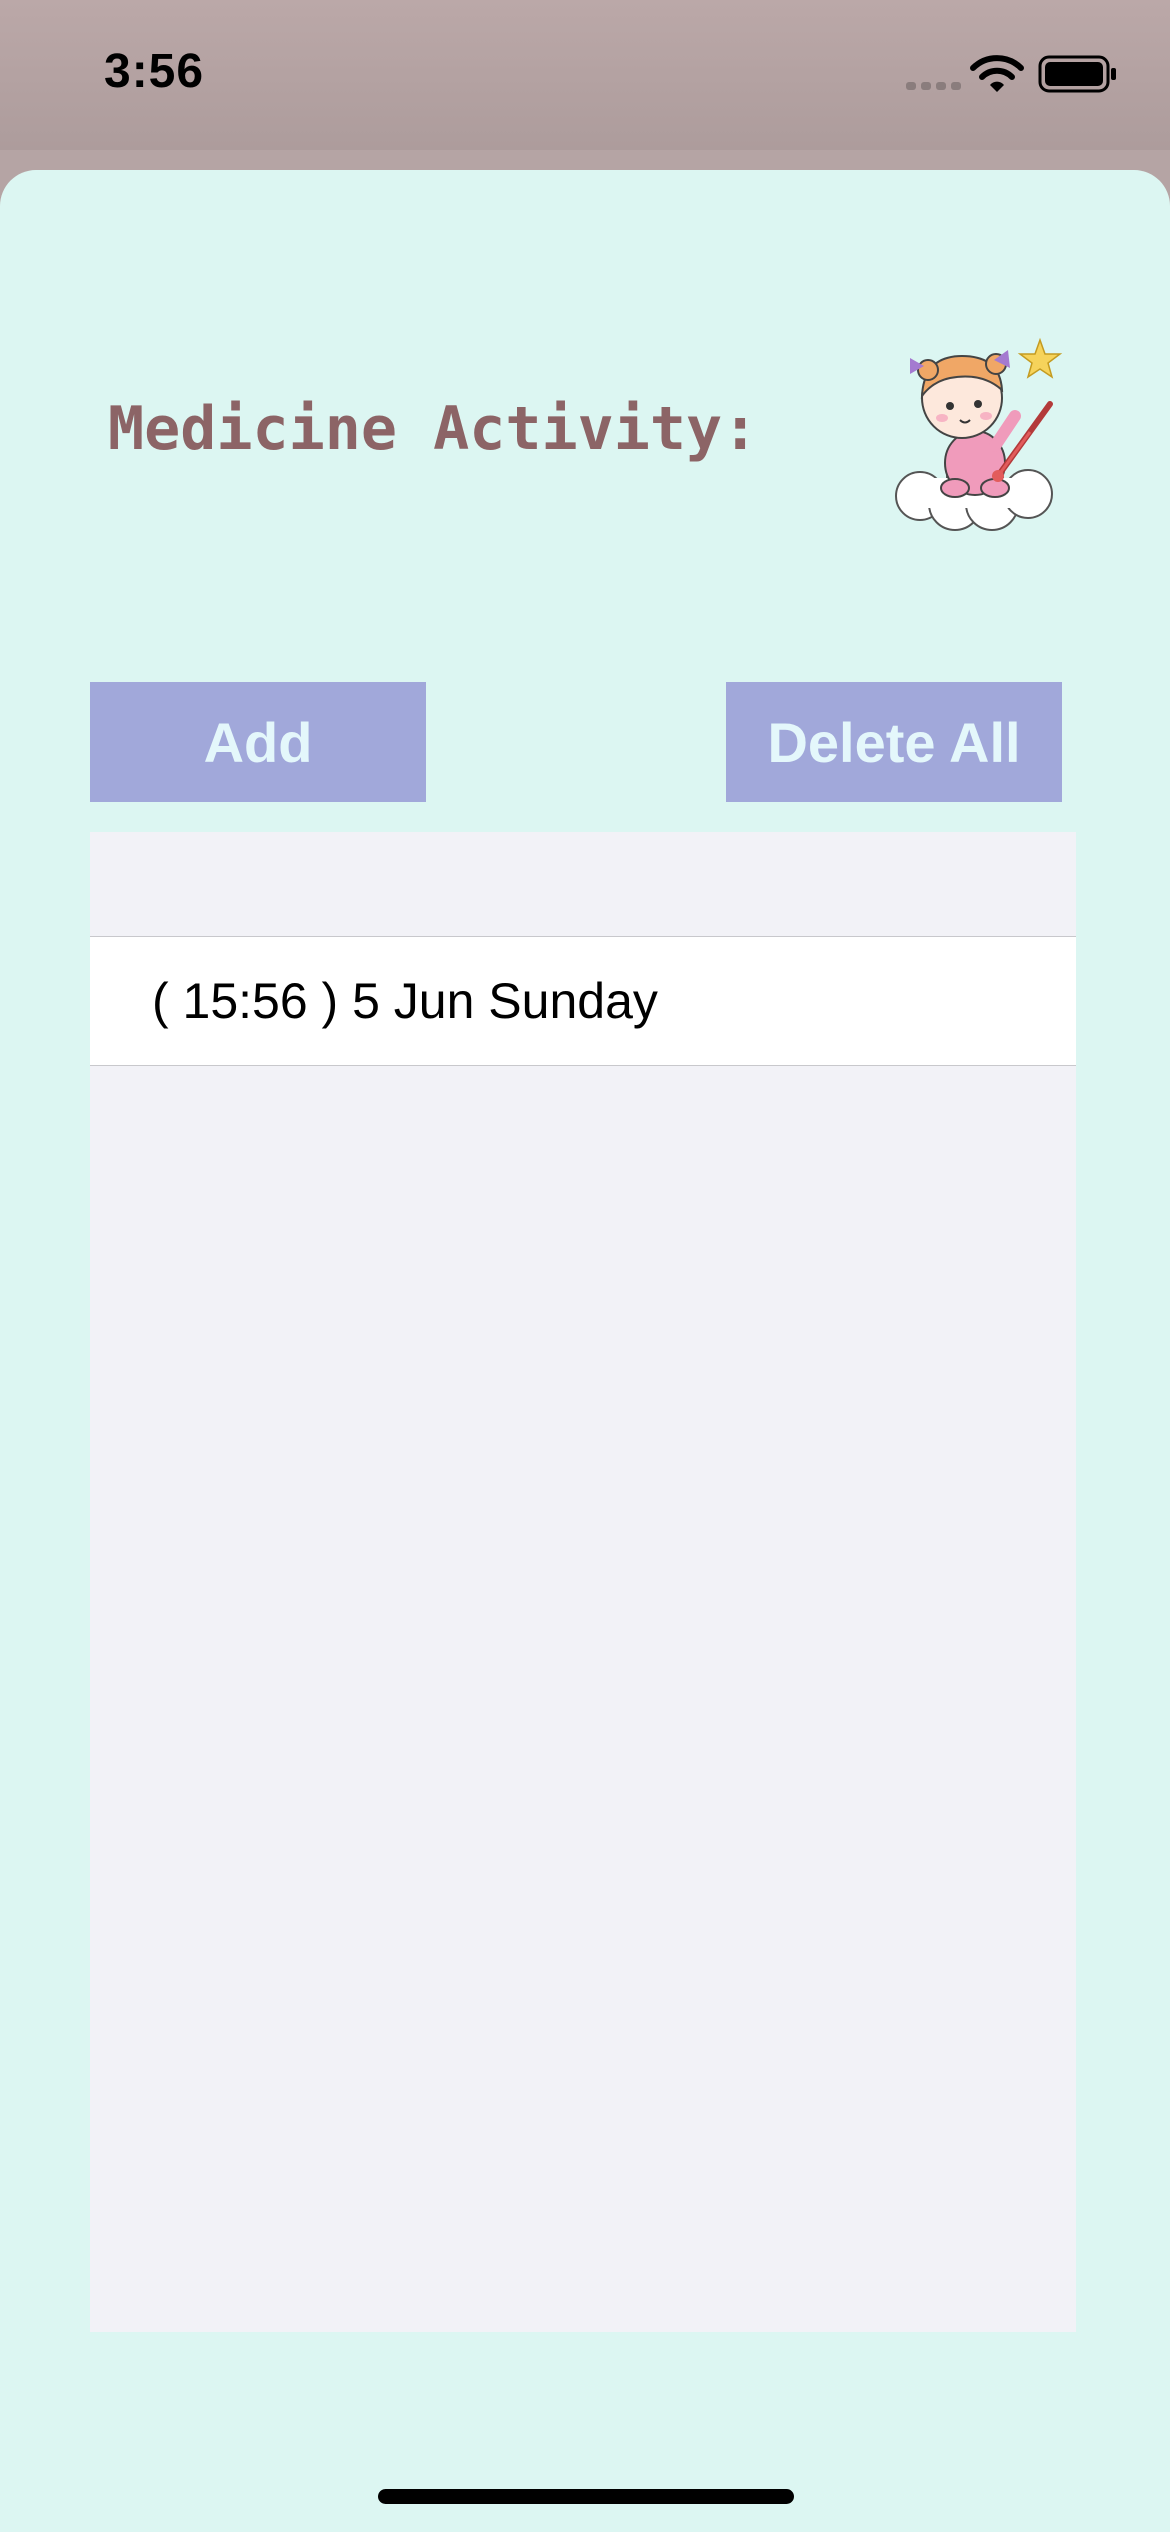 The height and width of the screenshot is (2532, 1170). Describe the element at coordinates (979, 434) in the screenshot. I see `baby-with-thermometer-icon` at that location.